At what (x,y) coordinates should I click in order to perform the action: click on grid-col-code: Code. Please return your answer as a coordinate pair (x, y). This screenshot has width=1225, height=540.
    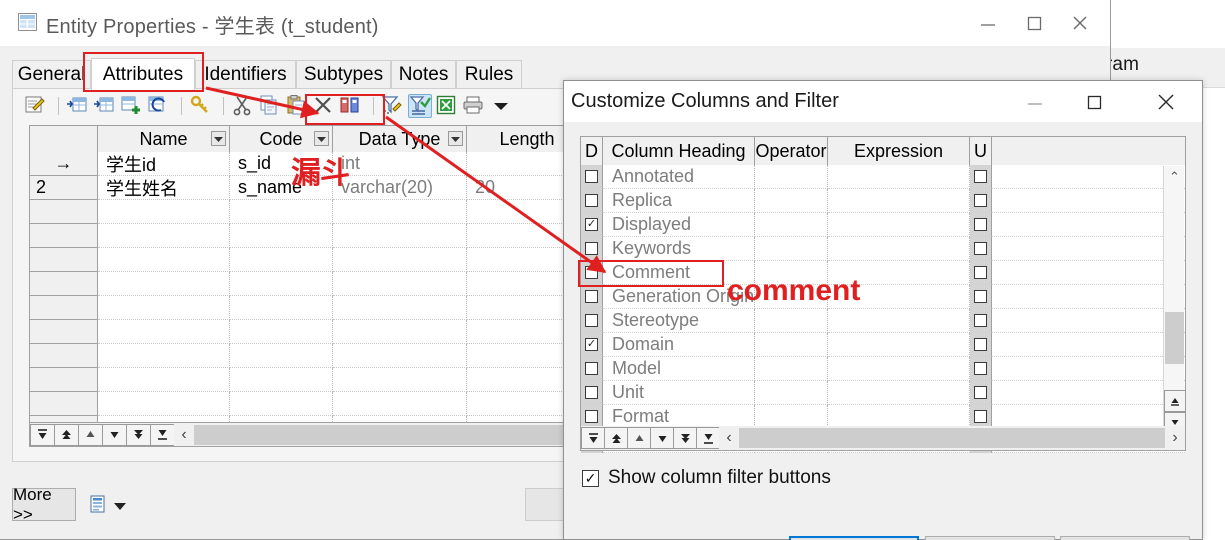
    Looking at the image, I should click on (281, 139).